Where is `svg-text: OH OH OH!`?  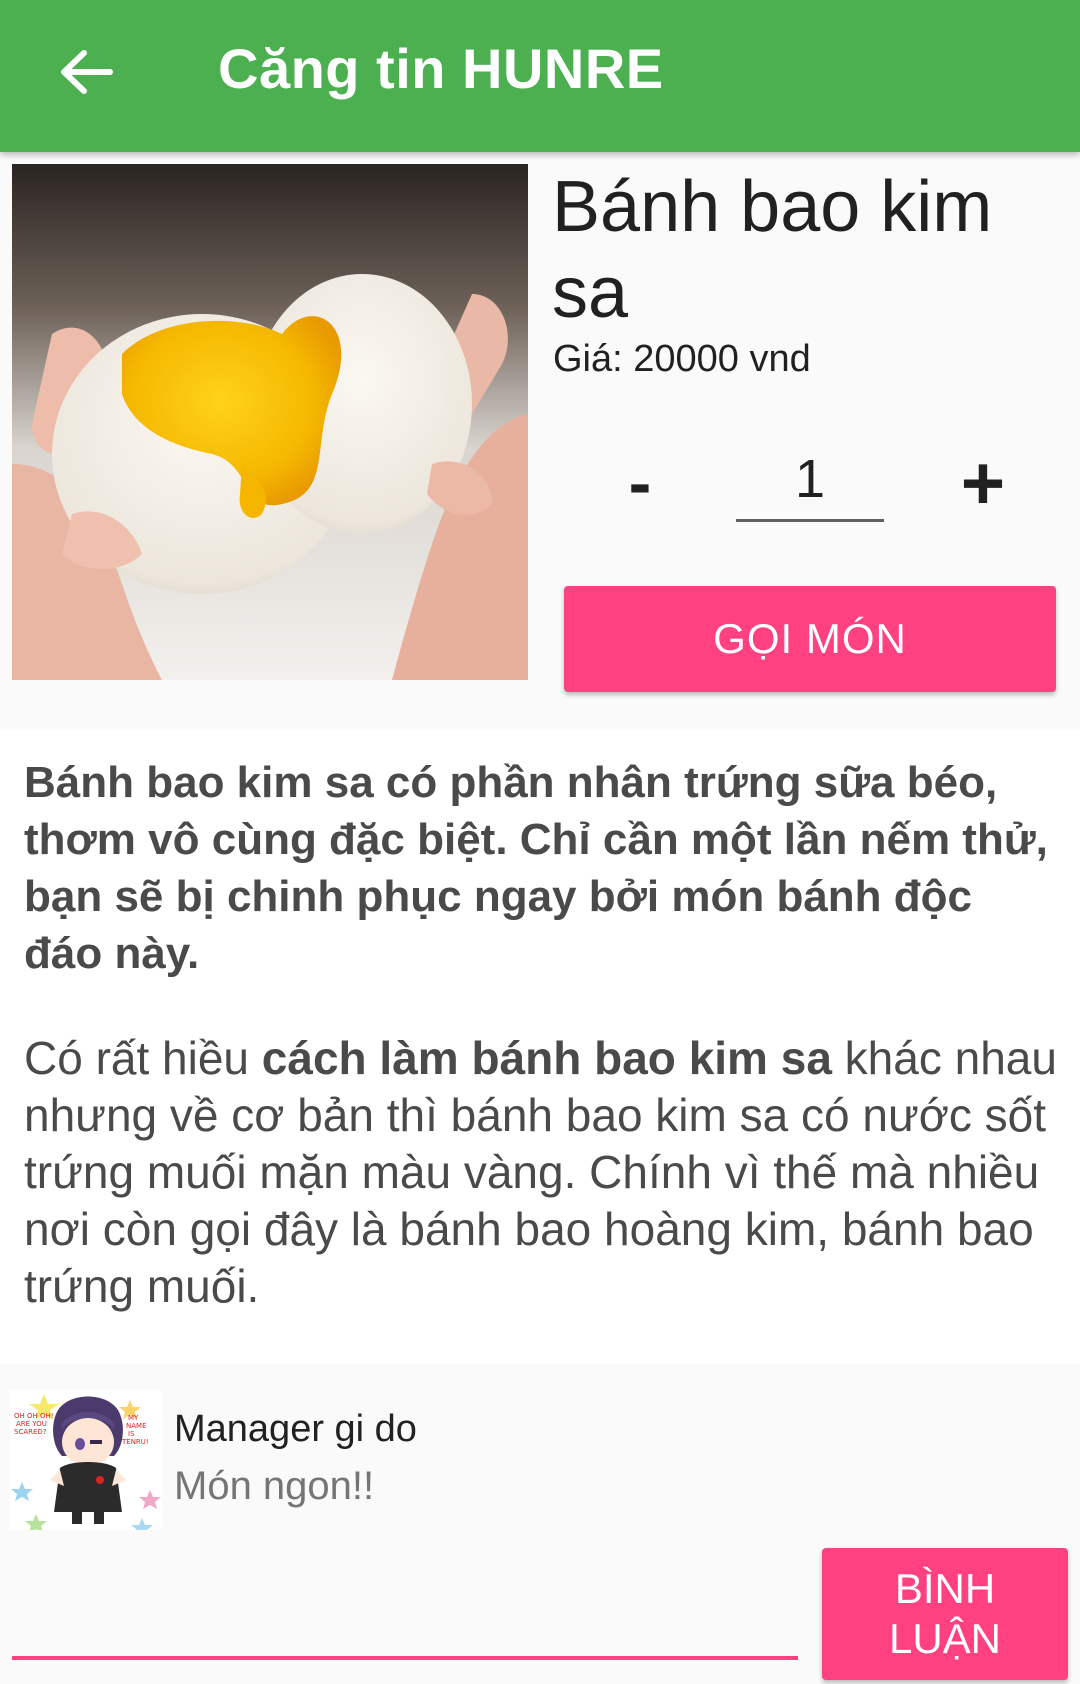
svg-text: OH OH OH! is located at coordinates (34, 1416).